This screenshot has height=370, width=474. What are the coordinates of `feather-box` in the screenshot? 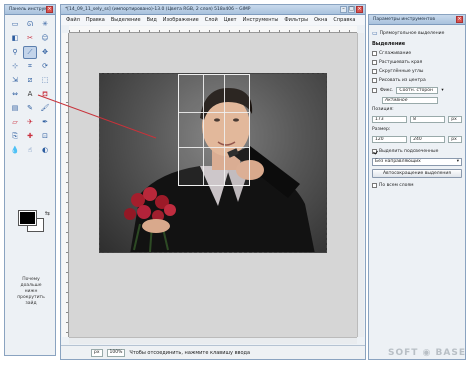 It's located at (374, 62).